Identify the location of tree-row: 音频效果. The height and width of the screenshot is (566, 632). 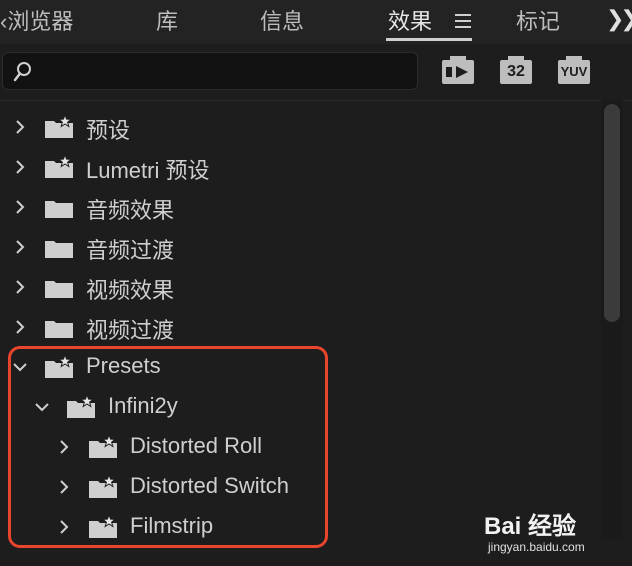
(300, 209).